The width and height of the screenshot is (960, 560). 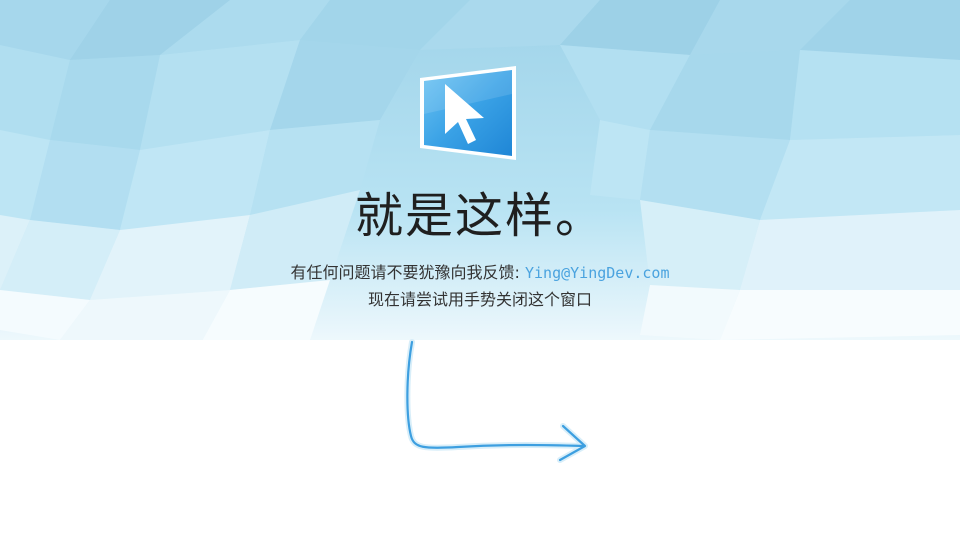 I want to click on cursor-monitor-icon, so click(x=468, y=113).